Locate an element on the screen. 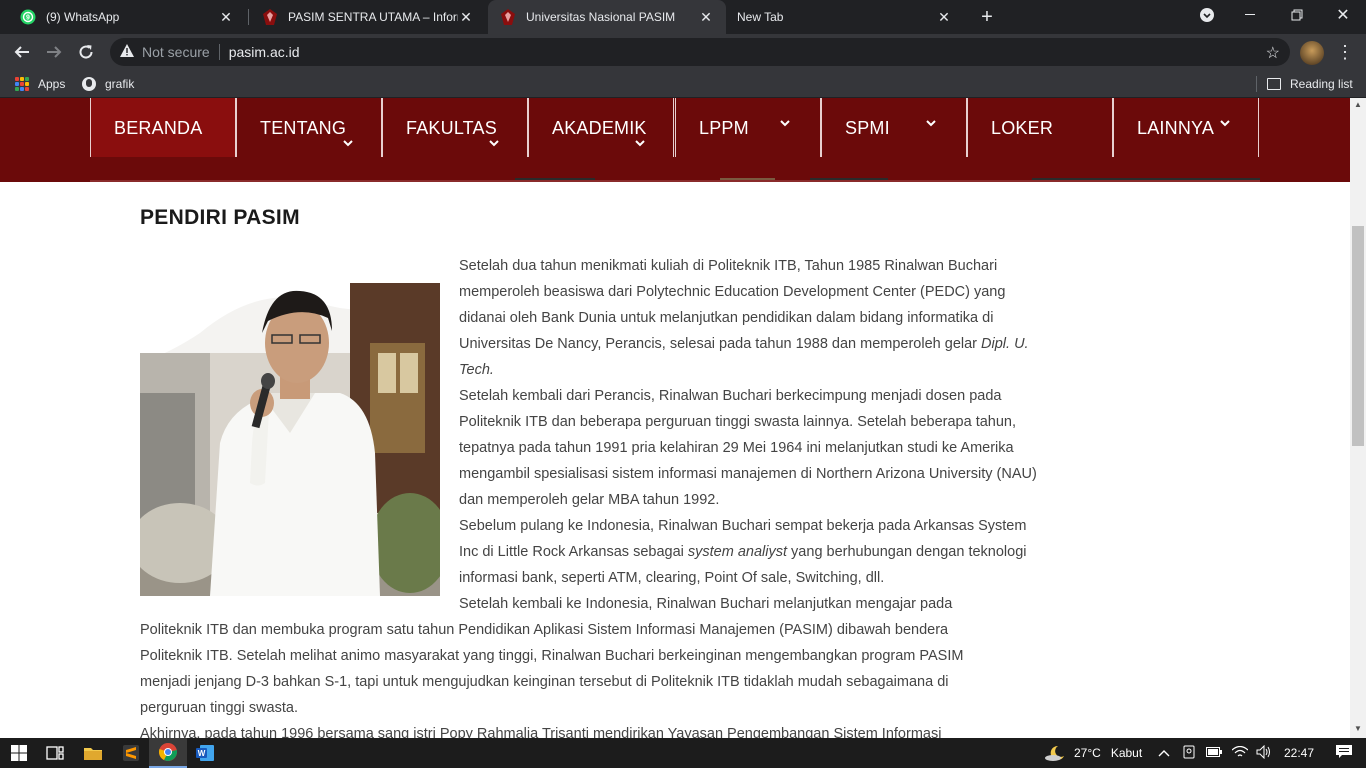 Image resolution: width=1366 pixels, height=768 pixels. close-icon: ✕ is located at coordinates (1343, 15).